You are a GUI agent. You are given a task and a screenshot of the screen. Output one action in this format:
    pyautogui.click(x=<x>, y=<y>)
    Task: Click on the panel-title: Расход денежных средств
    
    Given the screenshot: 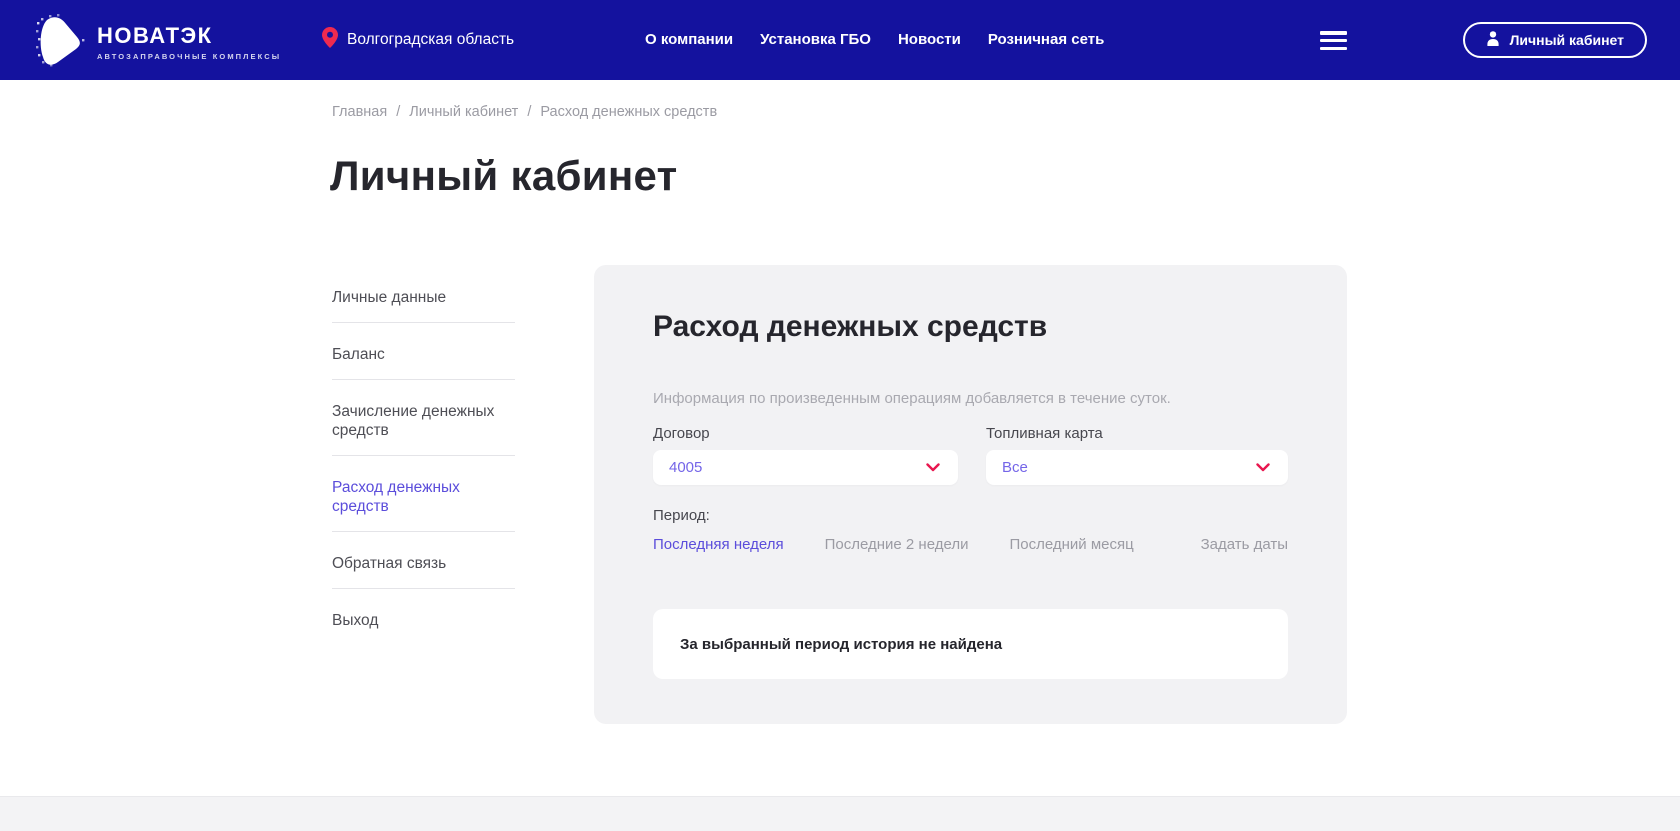 What is the action you would take?
    pyautogui.click(x=850, y=326)
    